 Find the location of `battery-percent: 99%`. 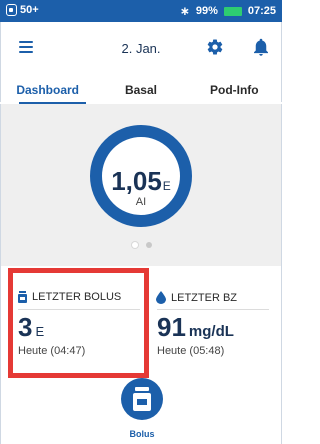

battery-percent: 99% is located at coordinates (206, 11).